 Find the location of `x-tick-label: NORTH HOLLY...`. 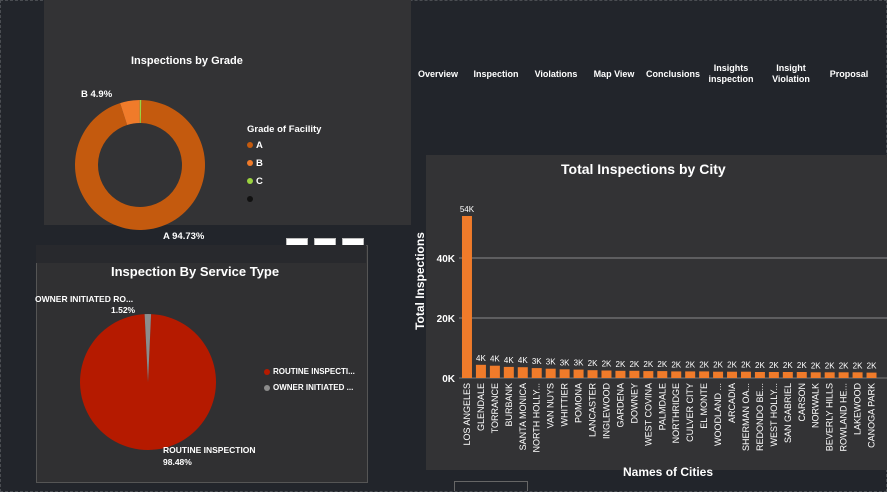

x-tick-label: NORTH HOLLY... is located at coordinates (537, 418).